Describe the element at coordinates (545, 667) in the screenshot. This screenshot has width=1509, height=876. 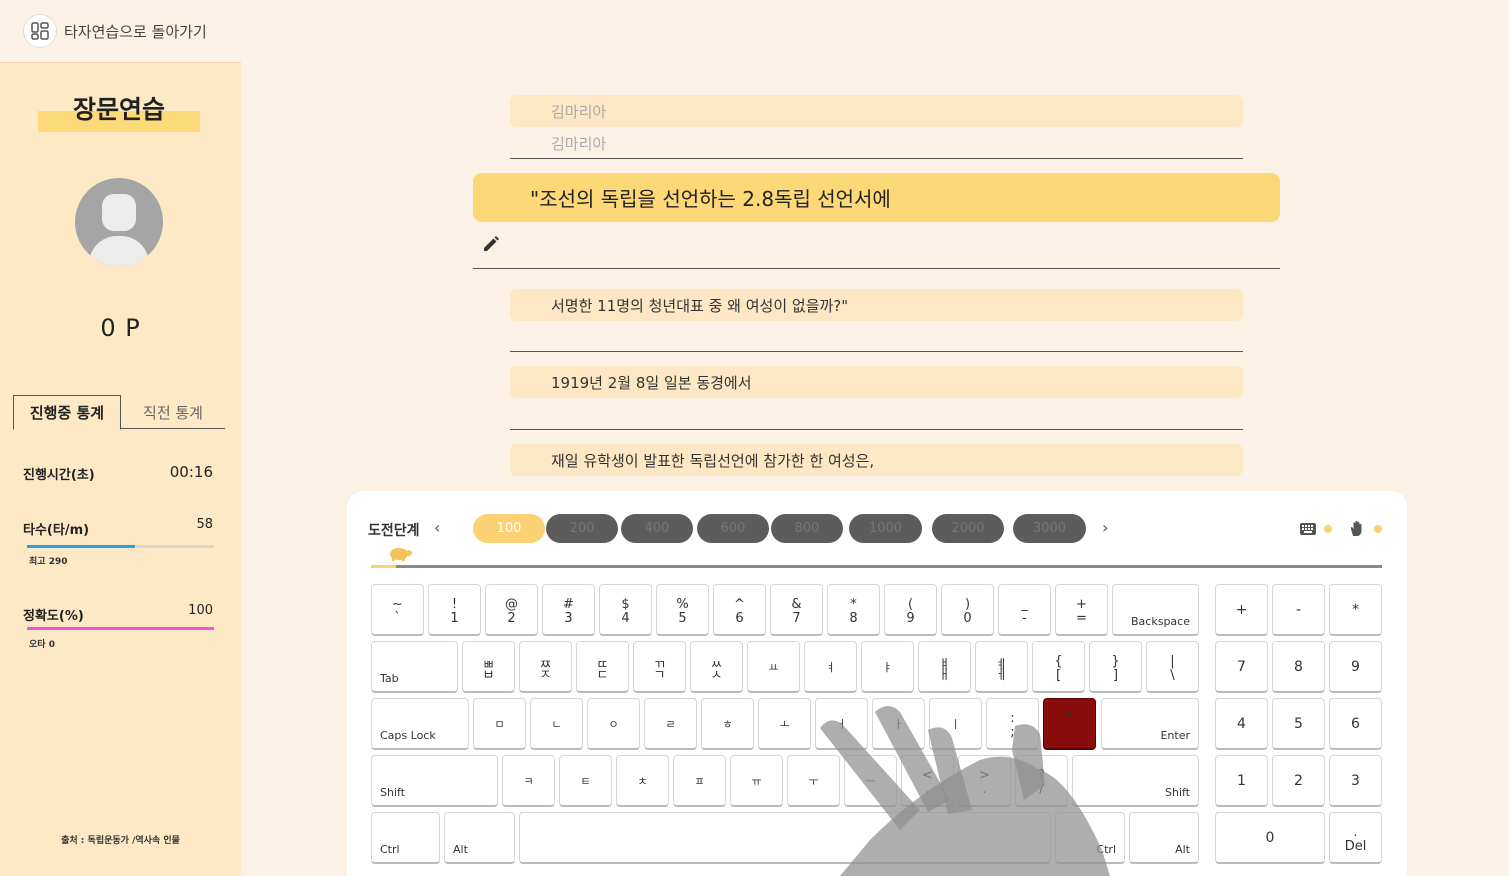
I see `key: ㅉㅈ` at that location.